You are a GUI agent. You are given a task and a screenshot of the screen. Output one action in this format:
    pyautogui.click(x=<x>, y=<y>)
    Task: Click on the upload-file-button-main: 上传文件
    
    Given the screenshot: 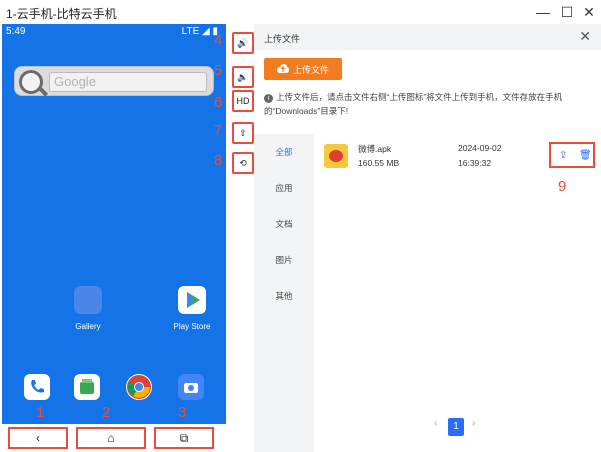 What is the action you would take?
    pyautogui.click(x=303, y=69)
    